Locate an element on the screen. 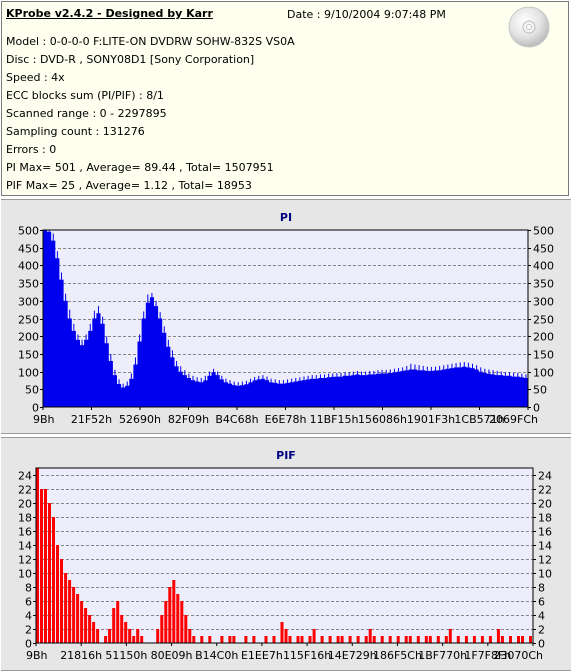  pif-ytick-label-left: 14 is located at coordinates (25, 546).